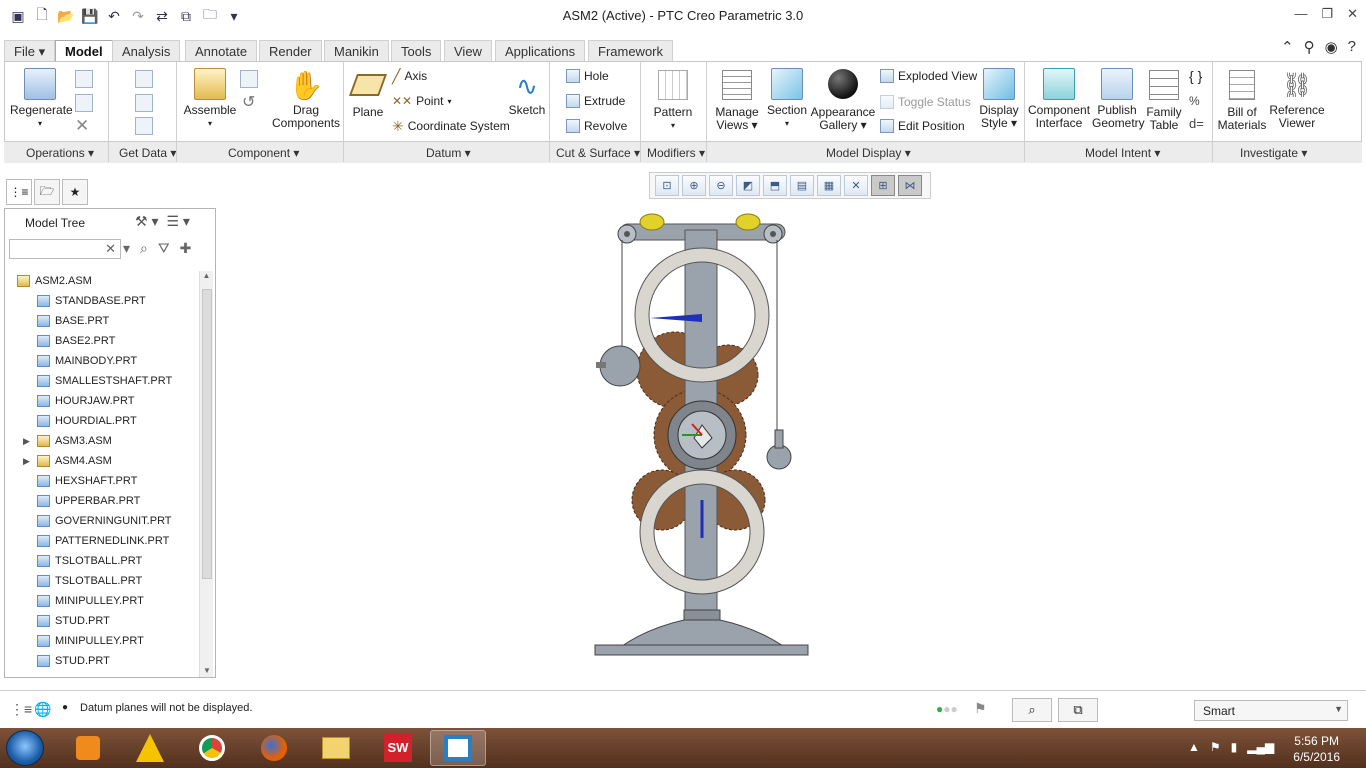 This screenshot has width=1366, height=768. What do you see at coordinates (775, 185) in the screenshot?
I see `display-style-icon: ⬒` at bounding box center [775, 185].